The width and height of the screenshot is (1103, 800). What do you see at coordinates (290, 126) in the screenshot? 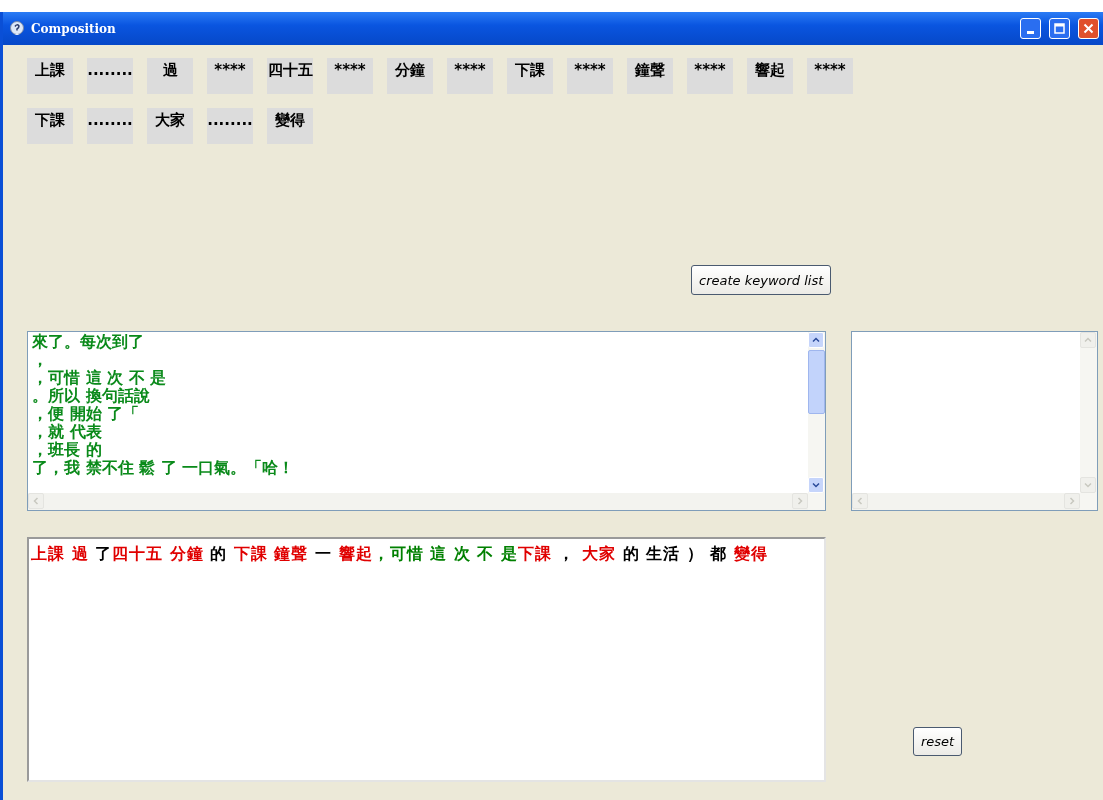
I see `keyword-tile: 變得` at bounding box center [290, 126].